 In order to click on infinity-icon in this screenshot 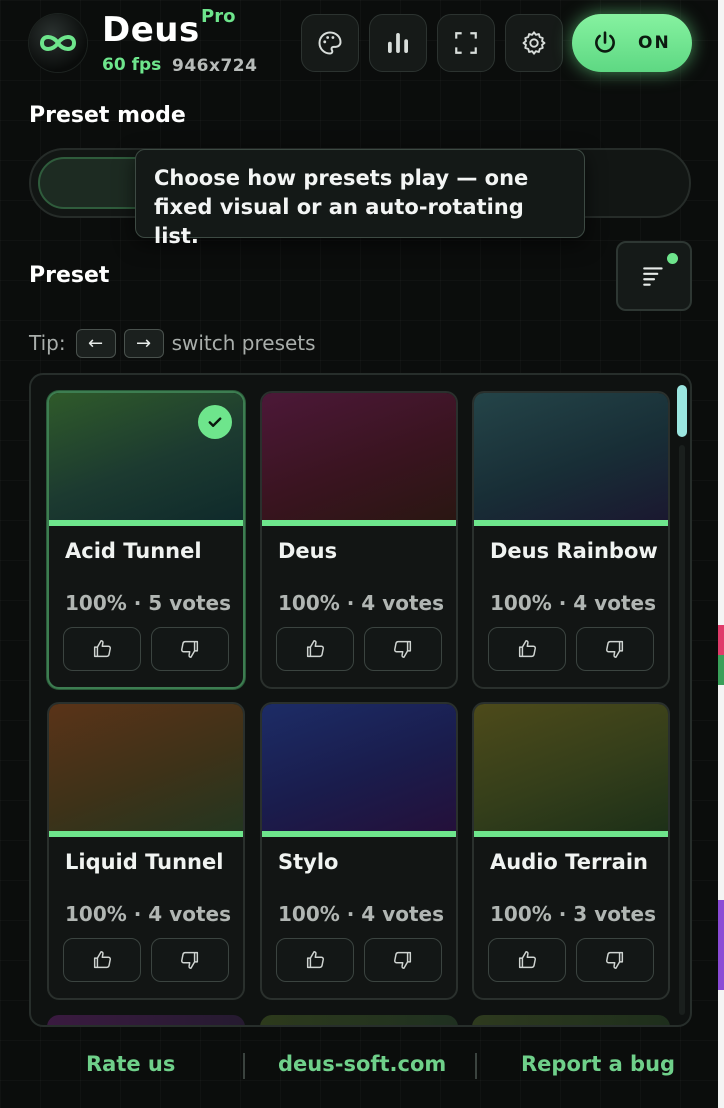, I will do `click(58, 43)`.